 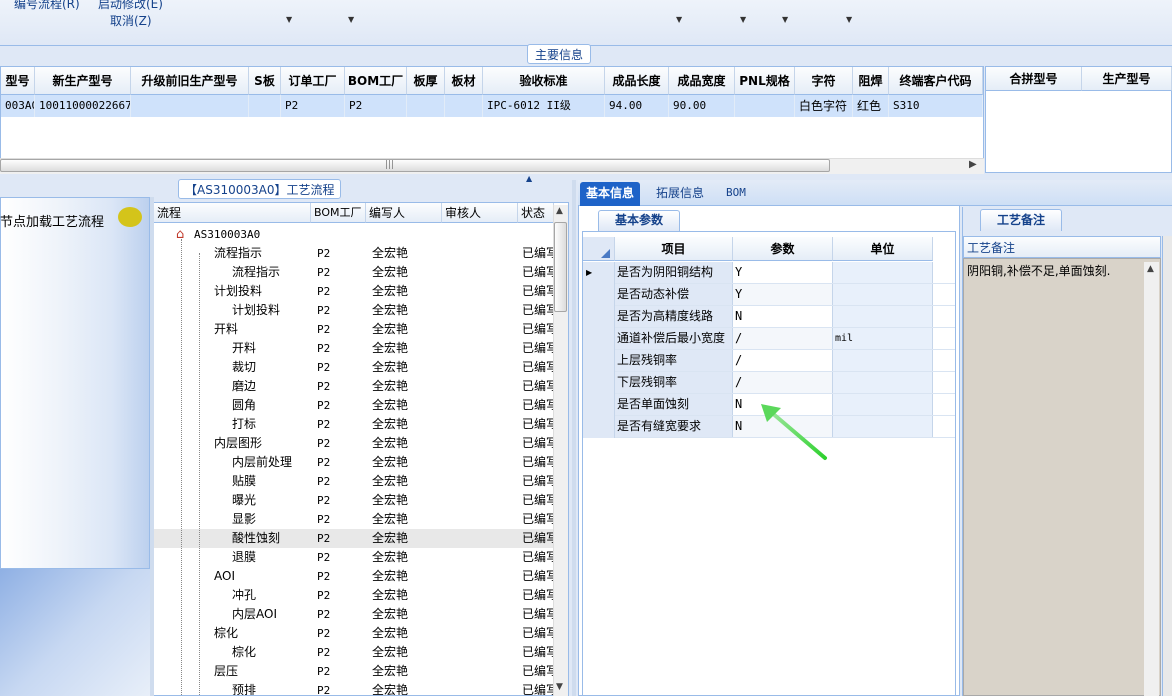 What do you see at coordinates (354, 443) in the screenshot?
I see `tree-row: −内层图形P2全宏艳已编写` at bounding box center [354, 443].